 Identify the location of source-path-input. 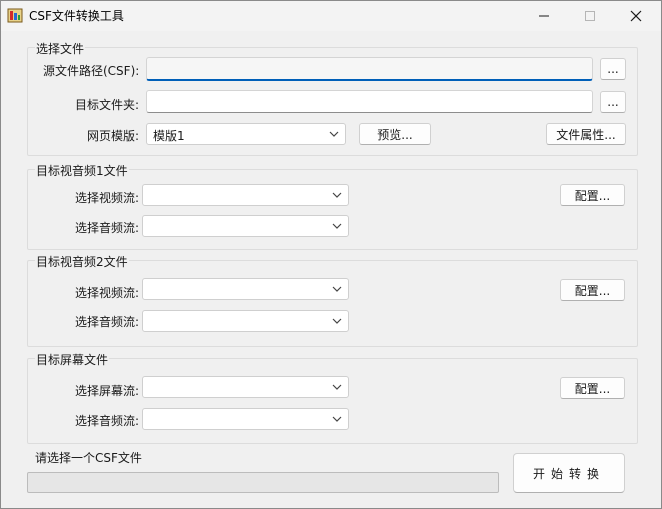
(369, 69).